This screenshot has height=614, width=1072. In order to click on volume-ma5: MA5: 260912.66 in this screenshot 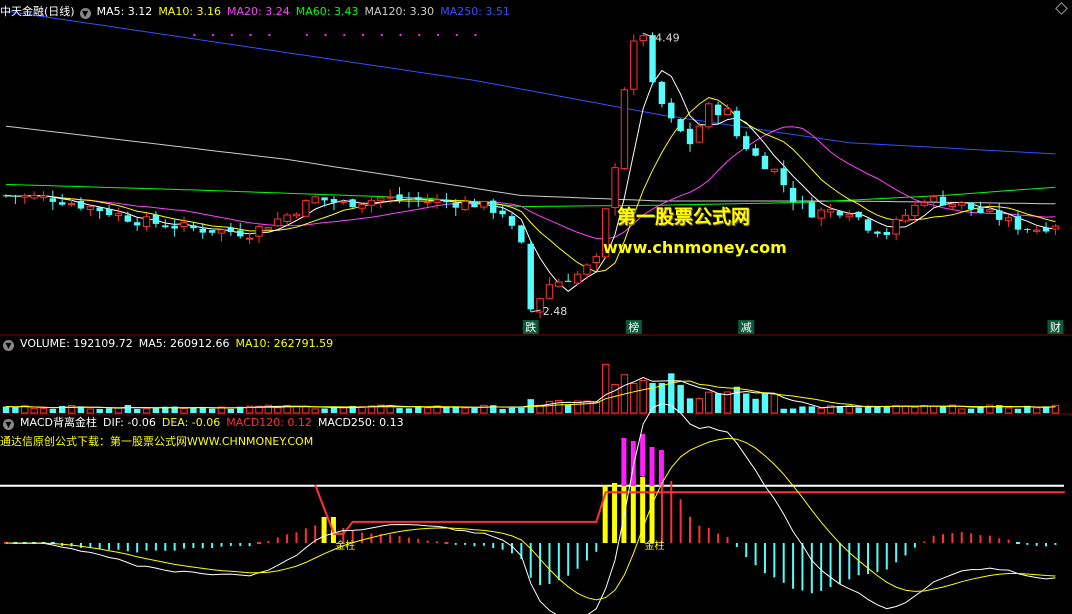, I will do `click(184, 343)`.